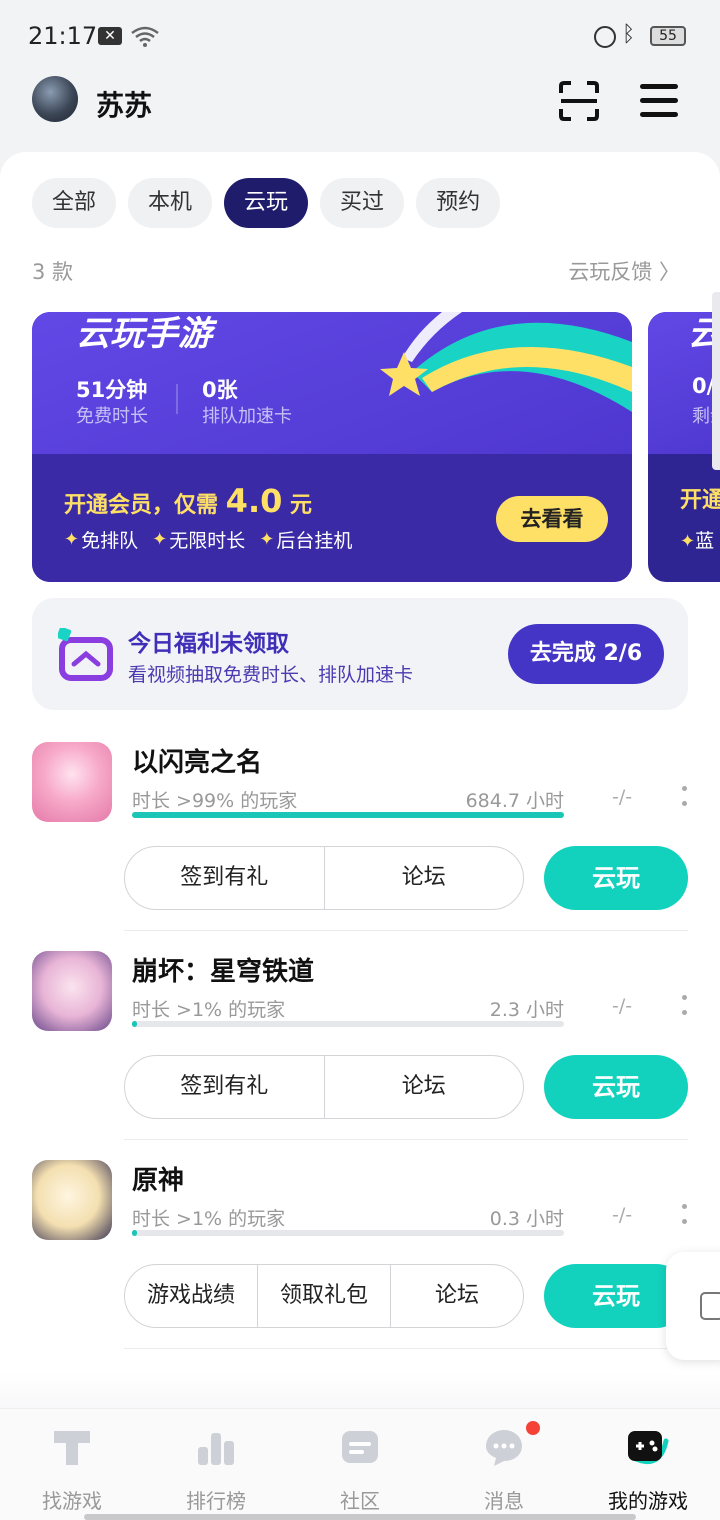 This screenshot has width=720, height=1520. Describe the element at coordinates (145, 36) in the screenshot. I see `wifi-icon` at that location.